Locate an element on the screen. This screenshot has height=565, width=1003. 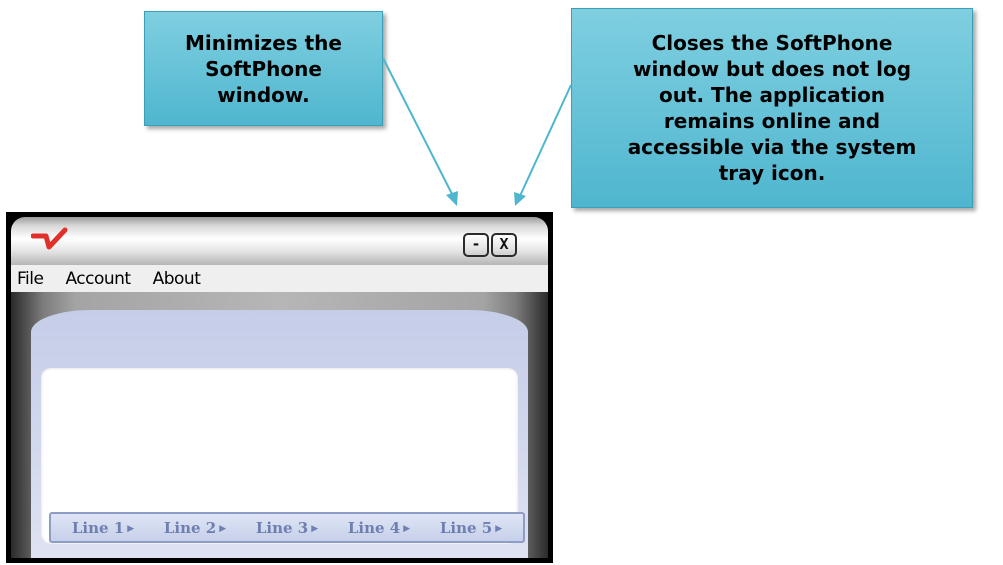
menu-about: About is located at coordinates (174, 279).